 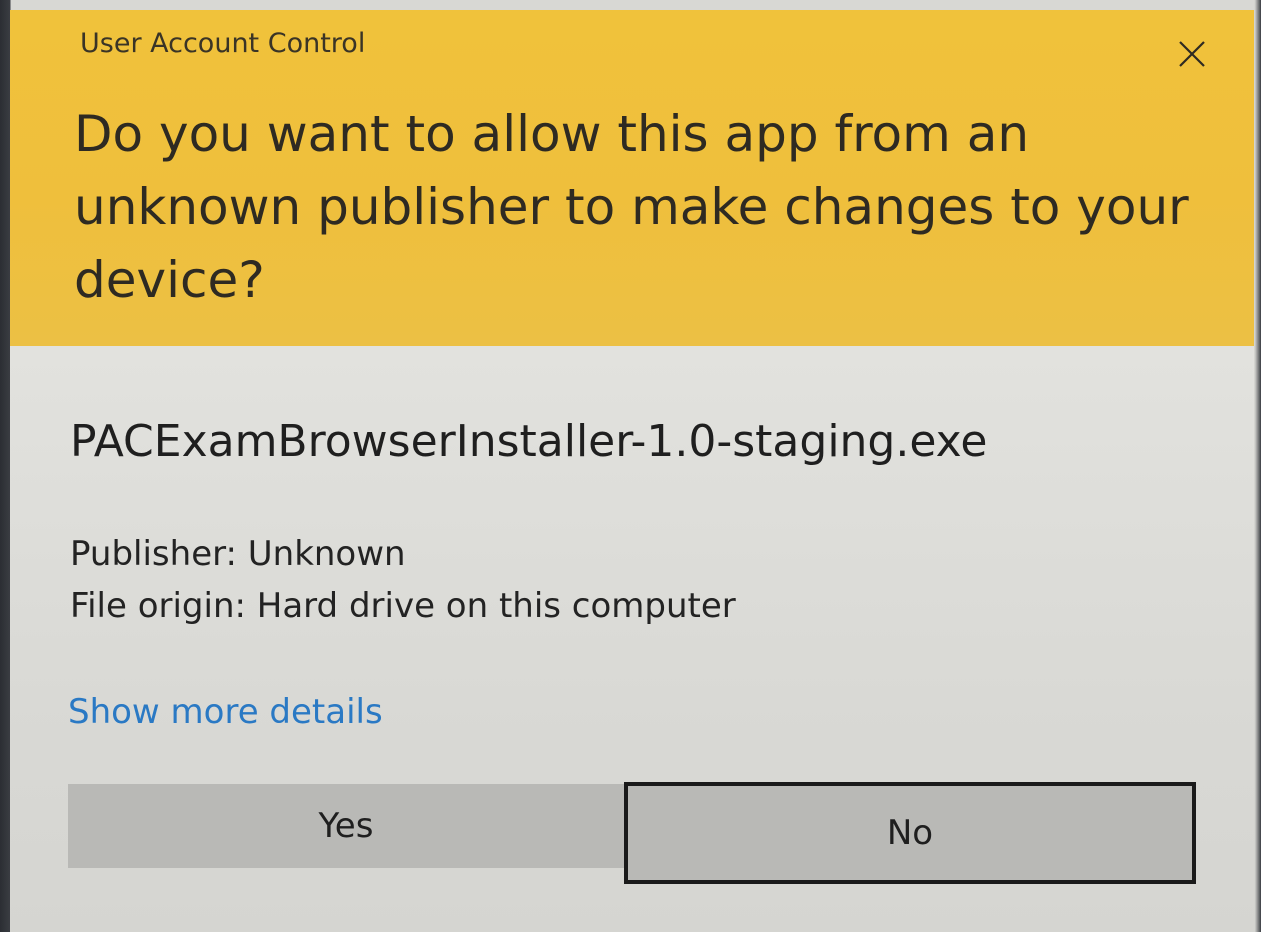 What do you see at coordinates (225, 712) in the screenshot?
I see `show-more-details-link: Show more details` at bounding box center [225, 712].